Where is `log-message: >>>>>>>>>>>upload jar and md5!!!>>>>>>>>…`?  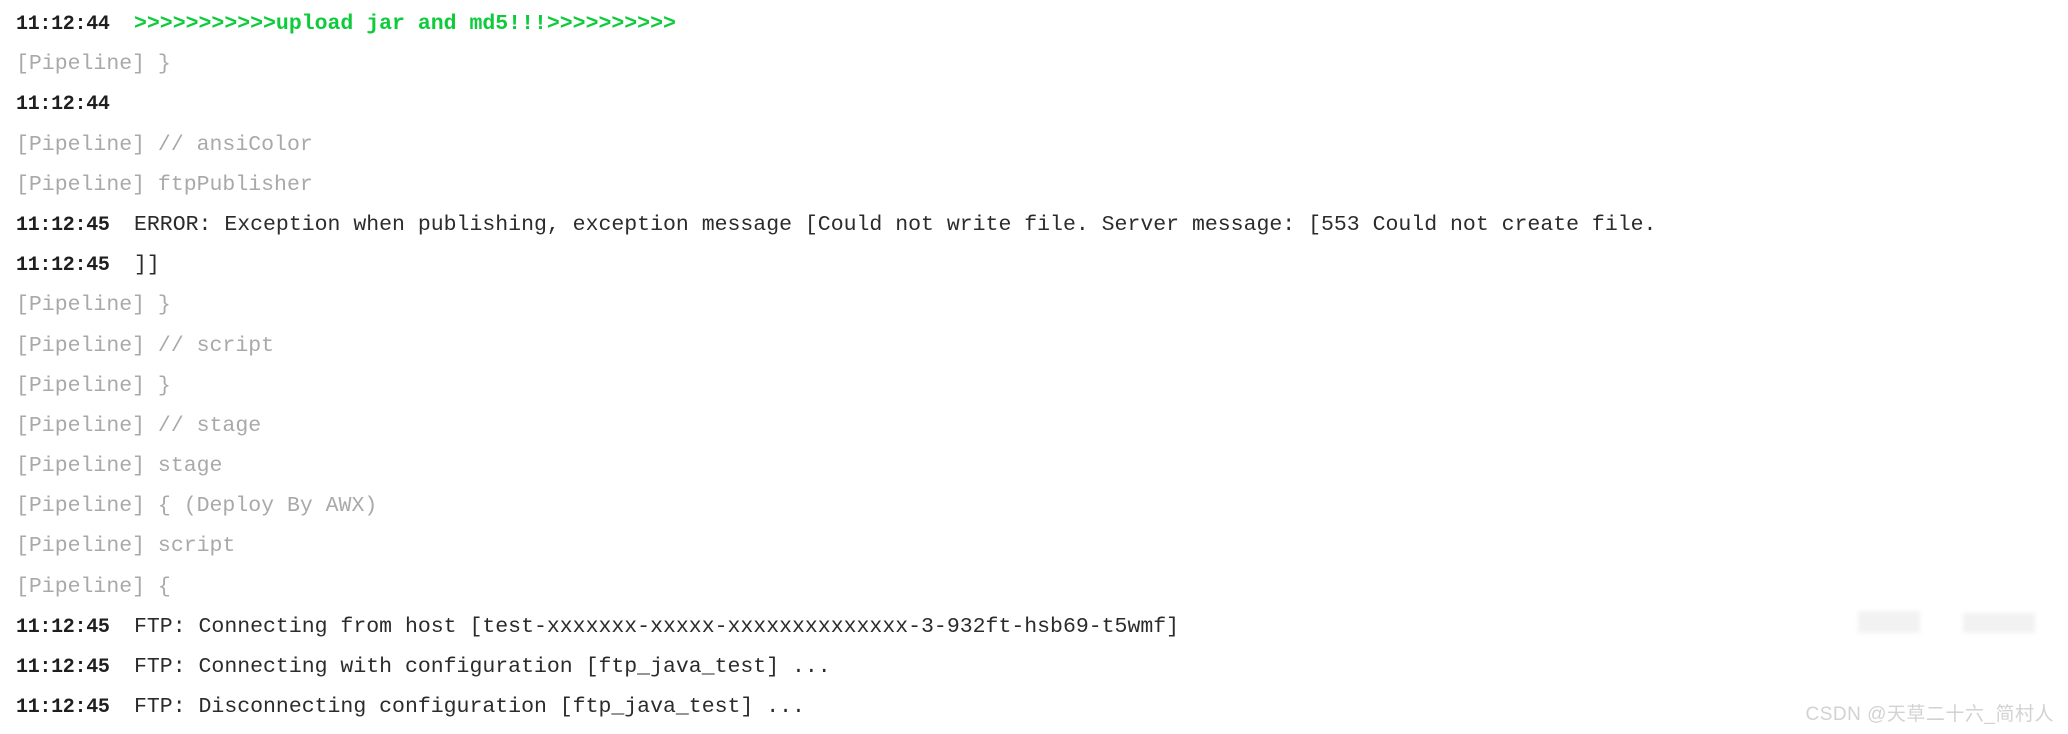
log-message: >>>>>>>>>>>upload jar and md5!!!>>>>>>>>… is located at coordinates (405, 24).